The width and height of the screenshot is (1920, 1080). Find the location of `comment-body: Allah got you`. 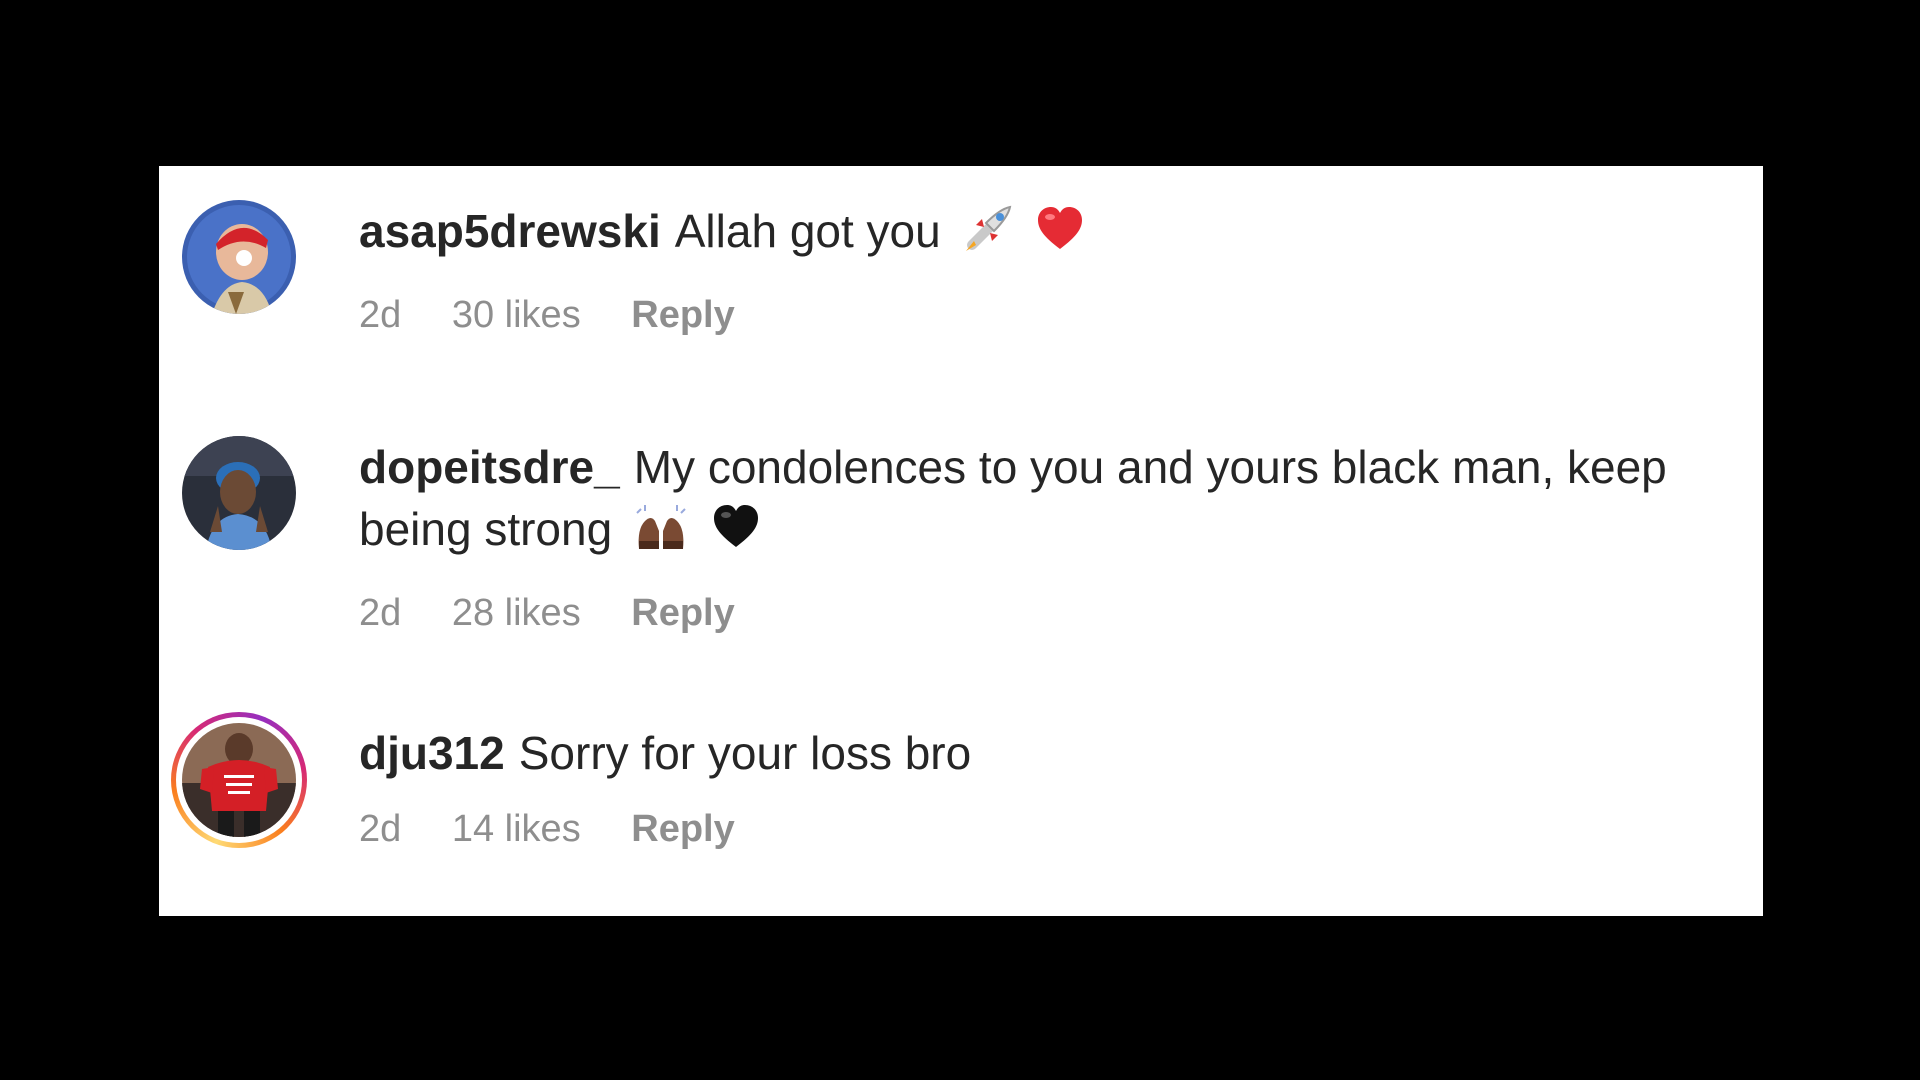

comment-body: Allah got you is located at coordinates (807, 231).